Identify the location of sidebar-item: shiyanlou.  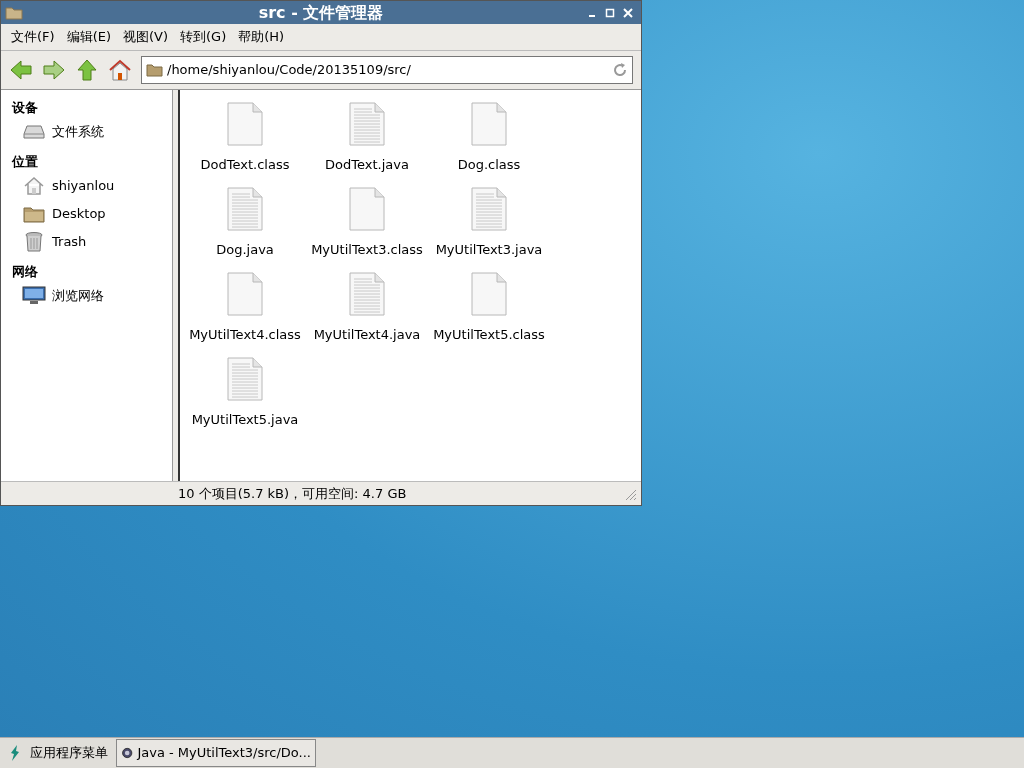
(86, 186).